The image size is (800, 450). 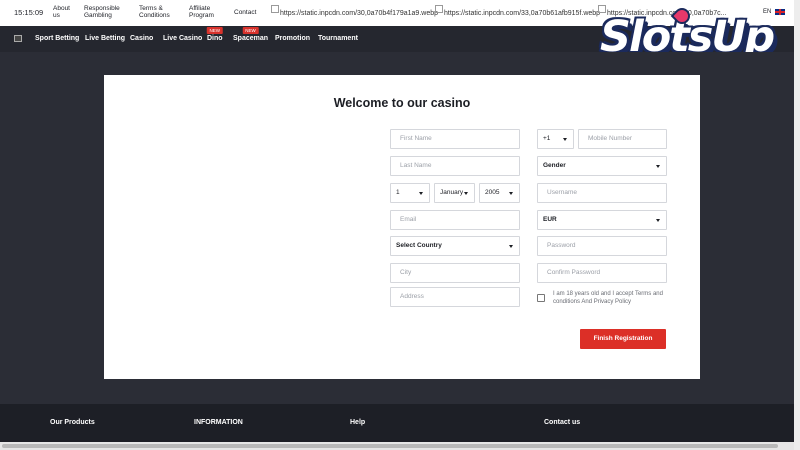 I want to click on gender-select: Gender, so click(x=602, y=166).